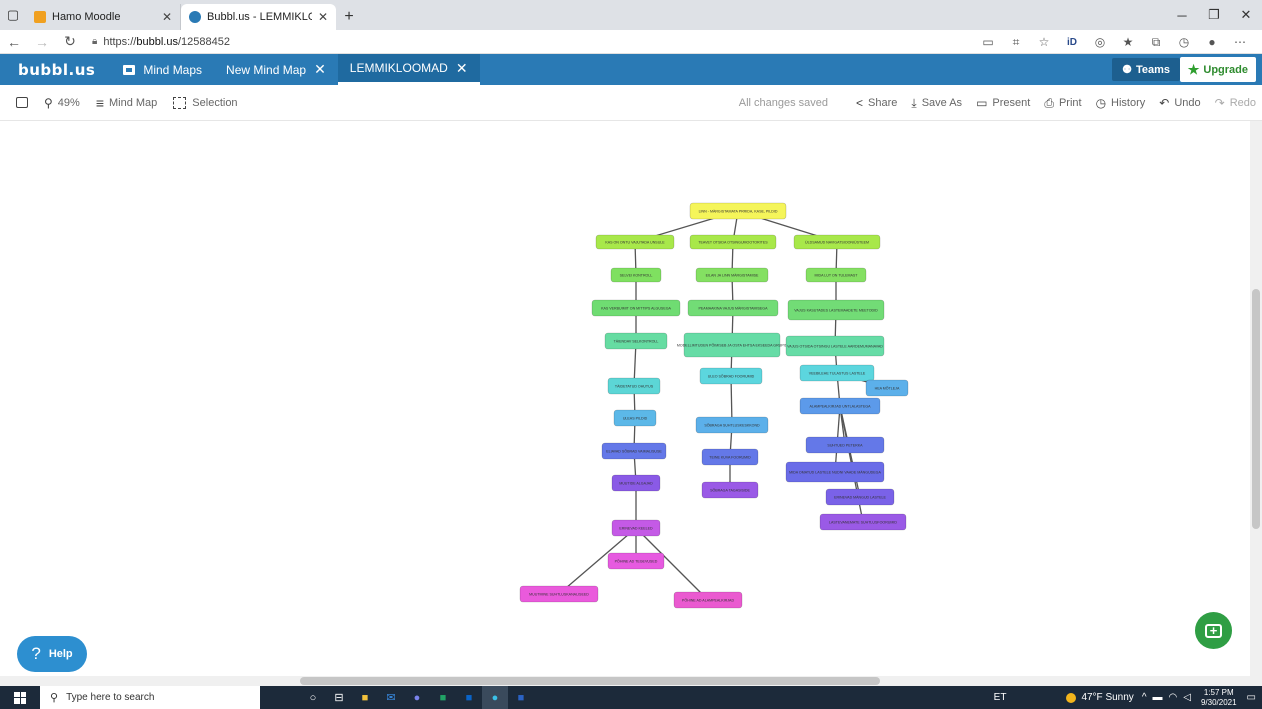 The image size is (1262, 709). Describe the element at coordinates (708, 600) in the screenshot. I see `bubble-a12: PÕHINE AD ALAMPEALKIRJAD` at that location.